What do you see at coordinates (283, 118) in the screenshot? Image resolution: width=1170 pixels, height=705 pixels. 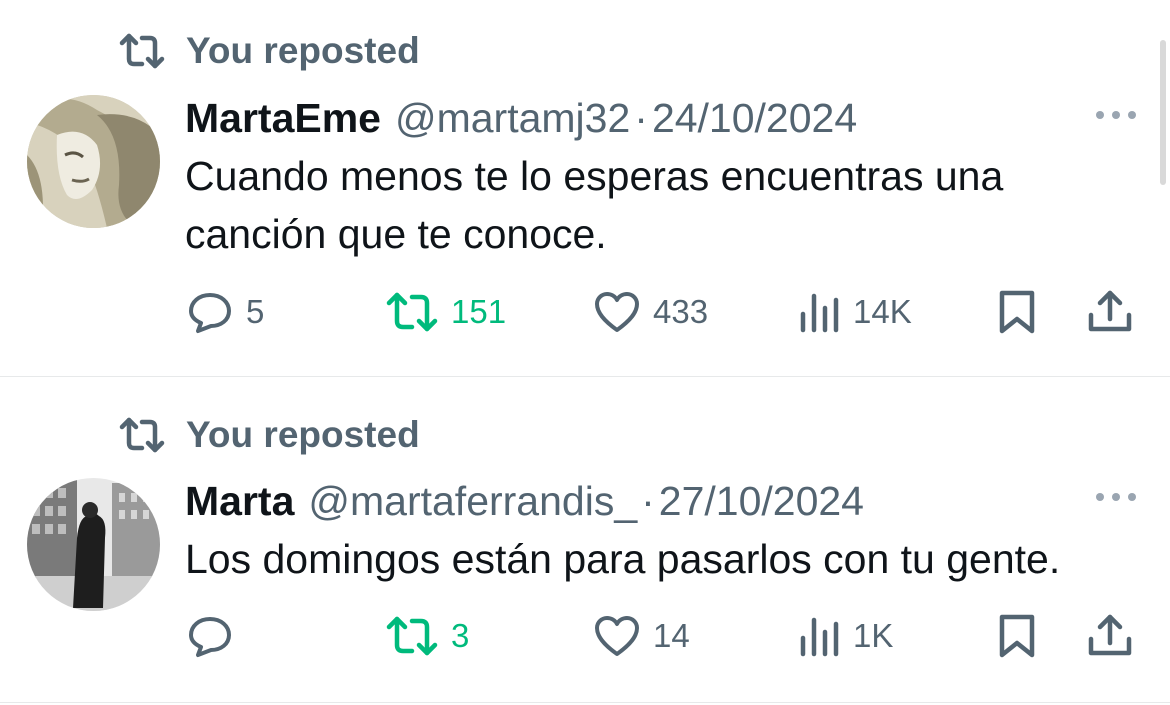 I see `author-name: MartaEme` at bounding box center [283, 118].